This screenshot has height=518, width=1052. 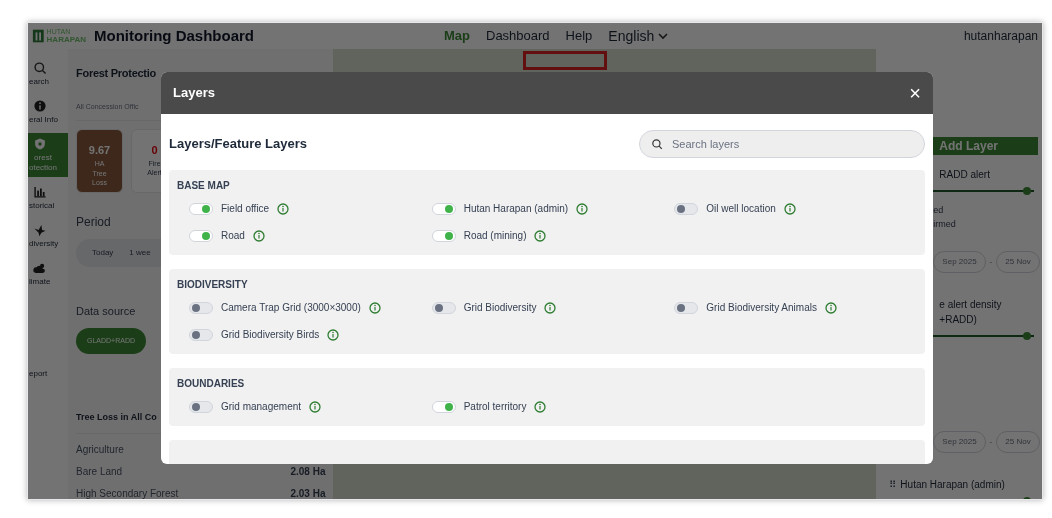 I want to click on language-dropdown: English, so click(x=638, y=36).